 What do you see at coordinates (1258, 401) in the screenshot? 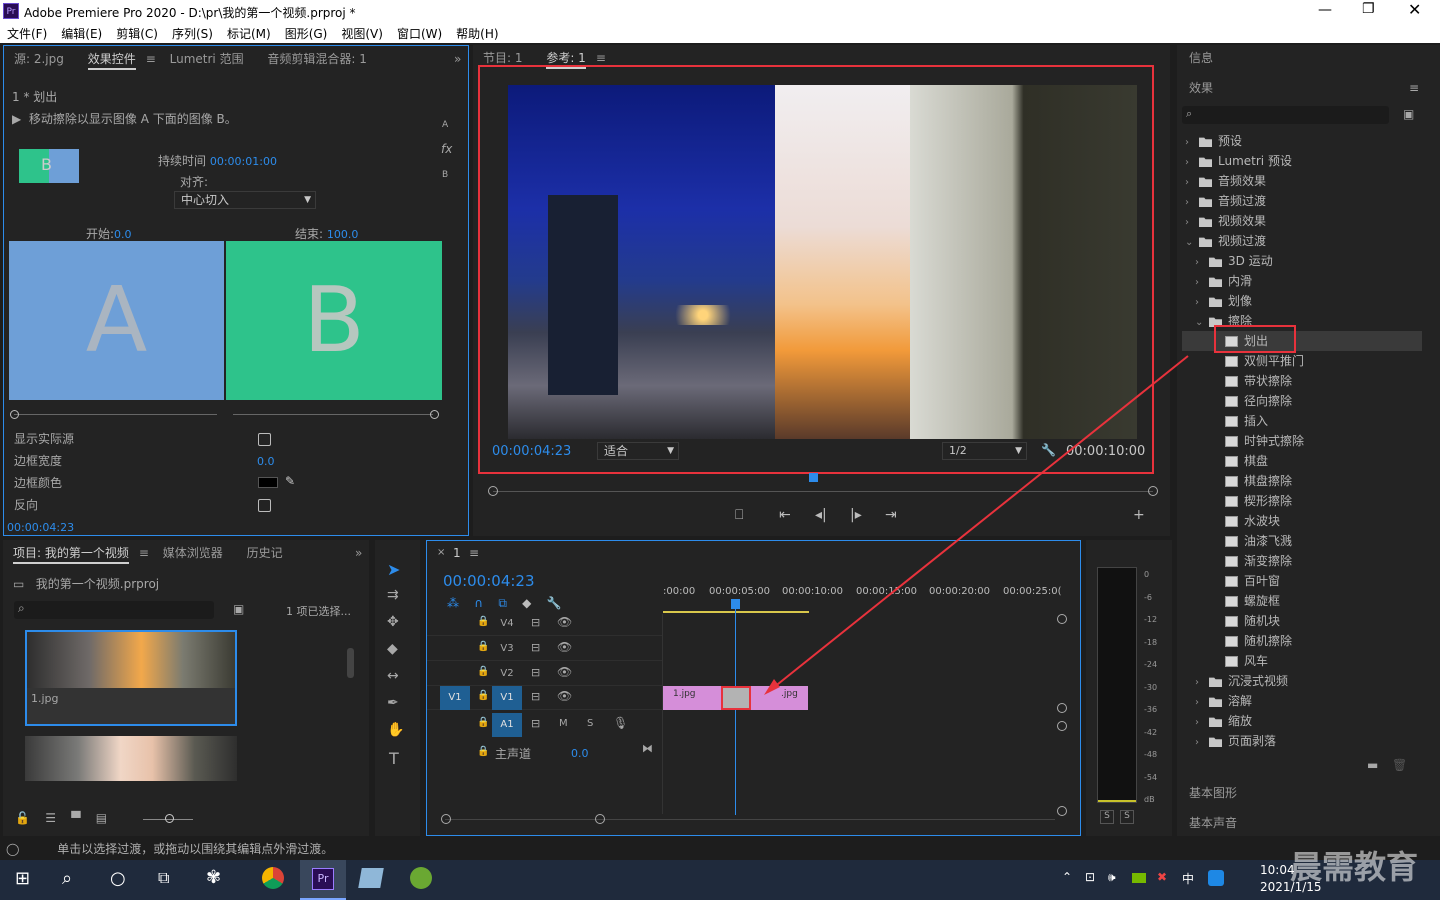
I see `transition-item: 径向擦除` at bounding box center [1258, 401].